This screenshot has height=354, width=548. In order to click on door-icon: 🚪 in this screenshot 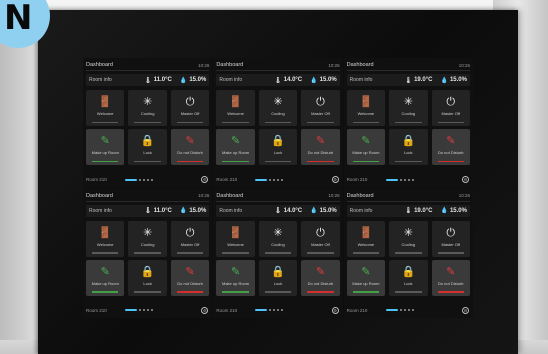, I will do `click(366, 232)`.